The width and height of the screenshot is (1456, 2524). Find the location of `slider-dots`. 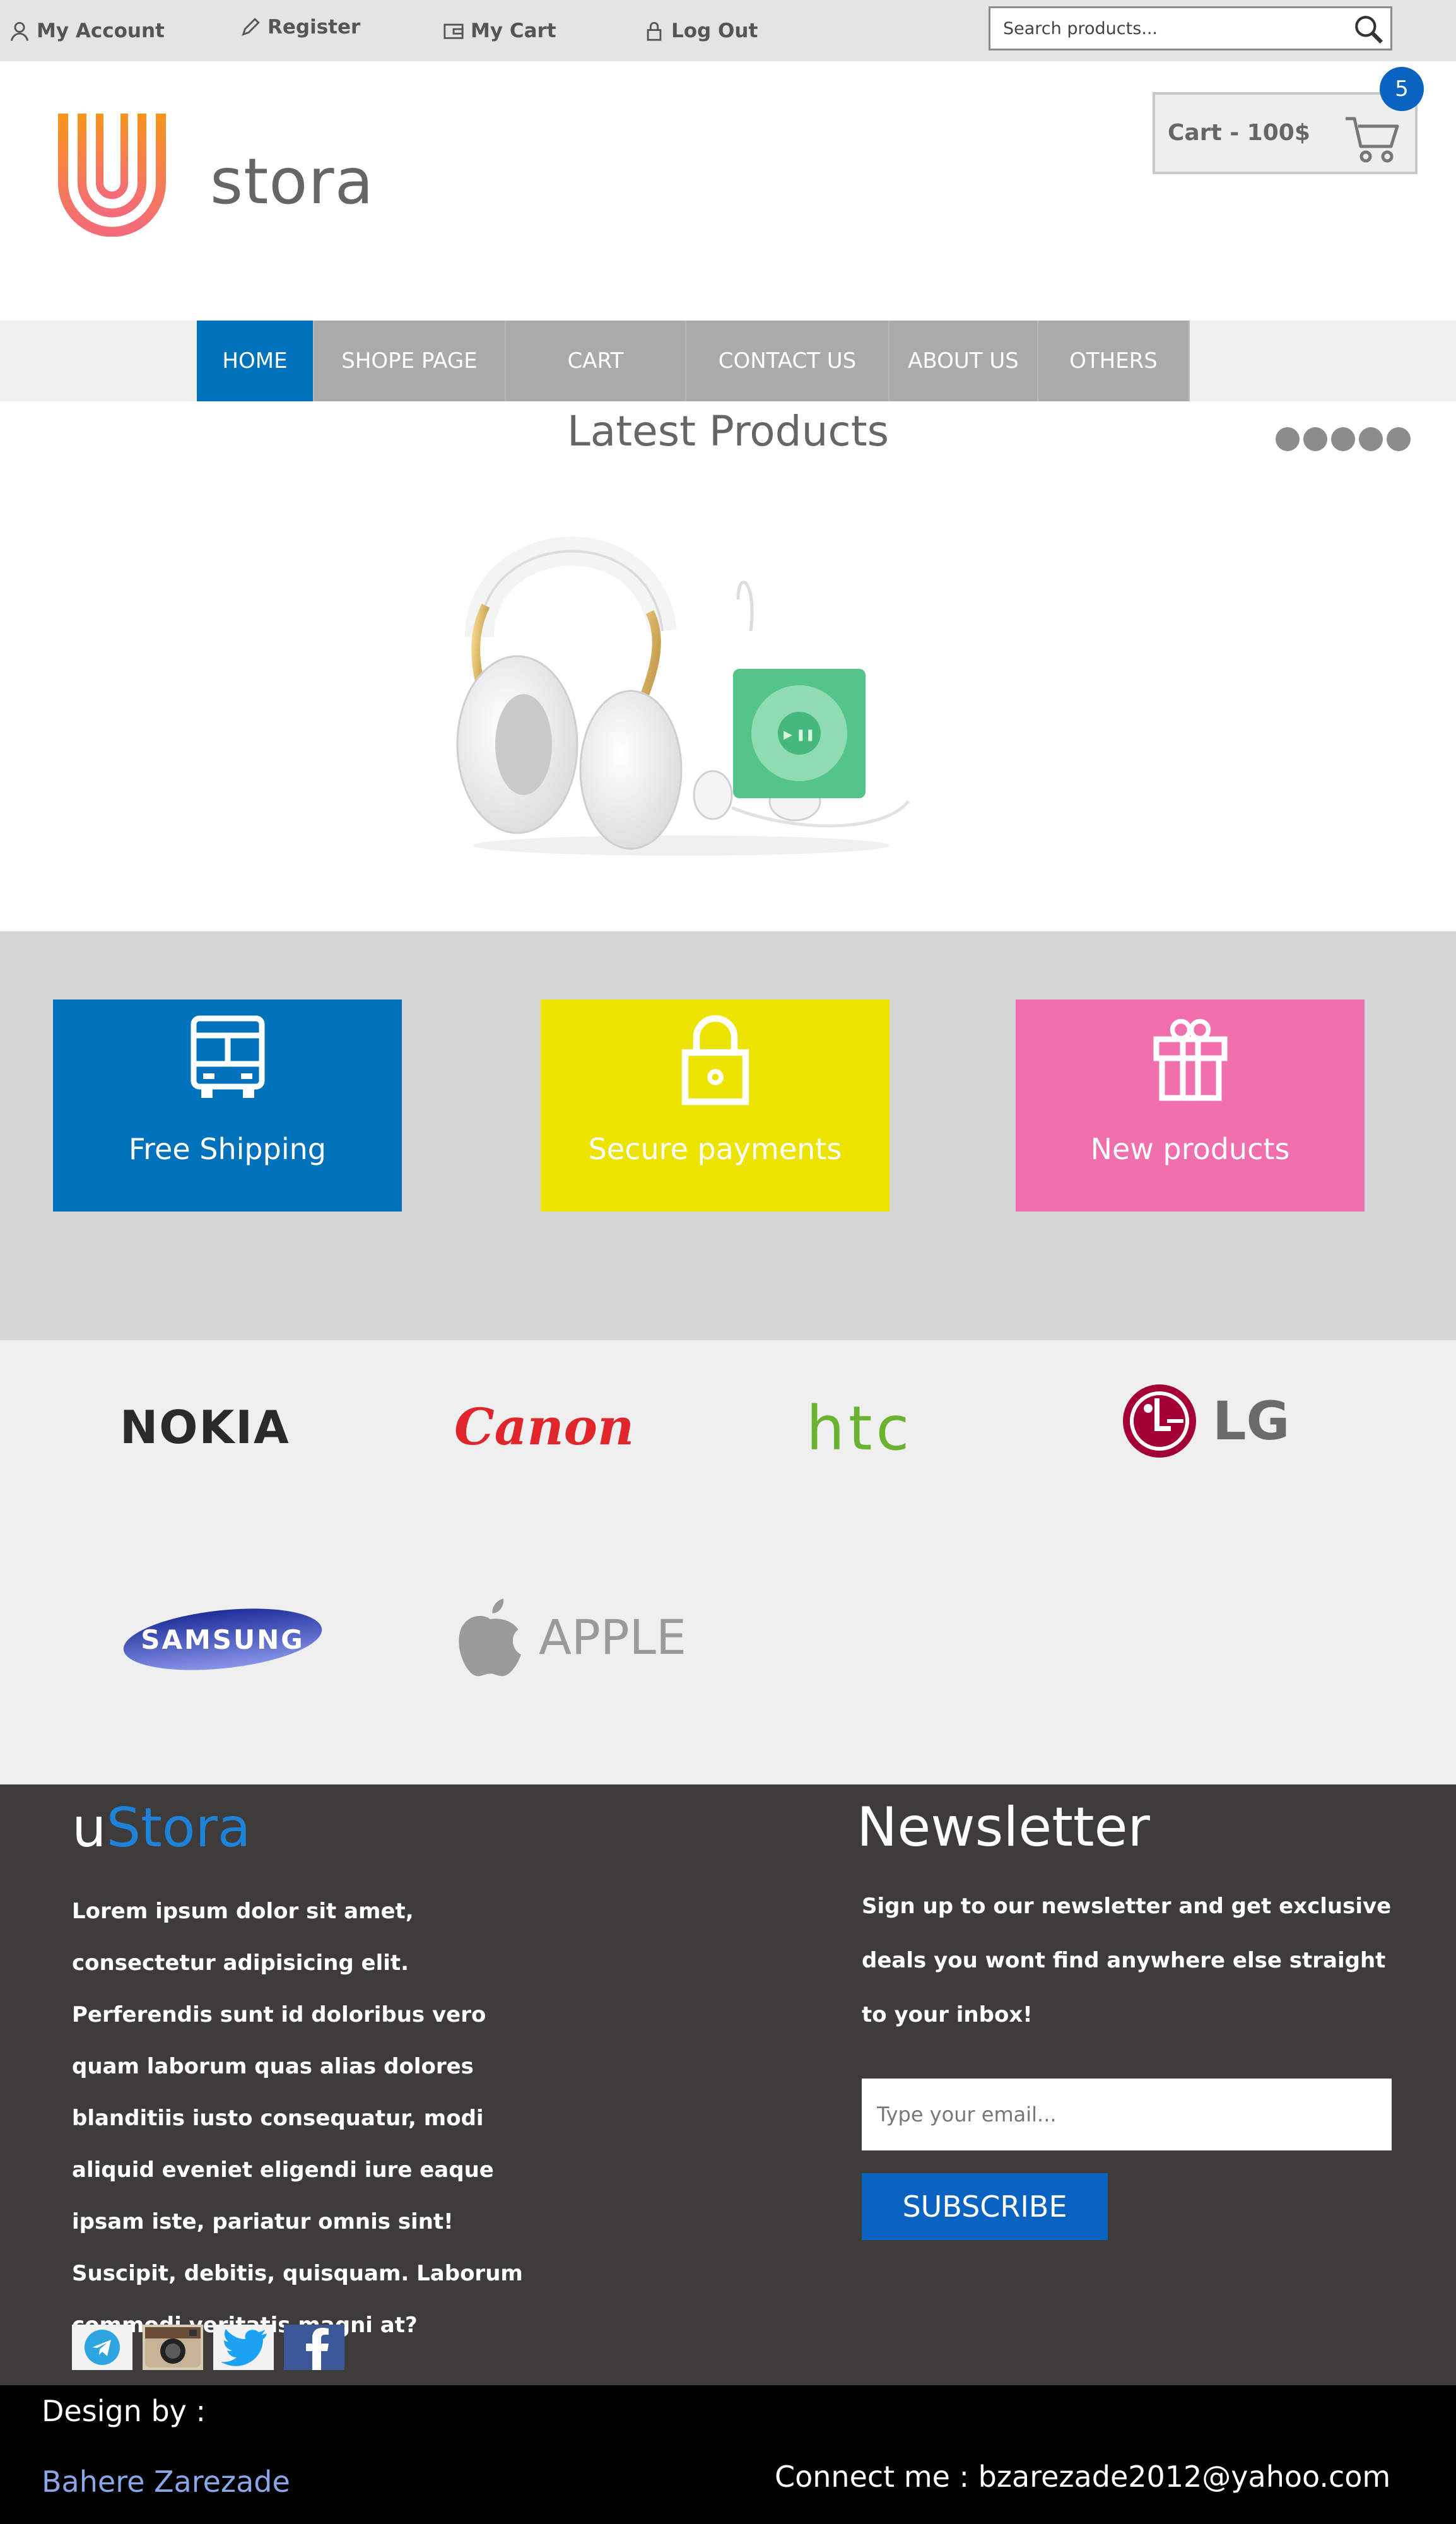

slider-dots is located at coordinates (1343, 439).